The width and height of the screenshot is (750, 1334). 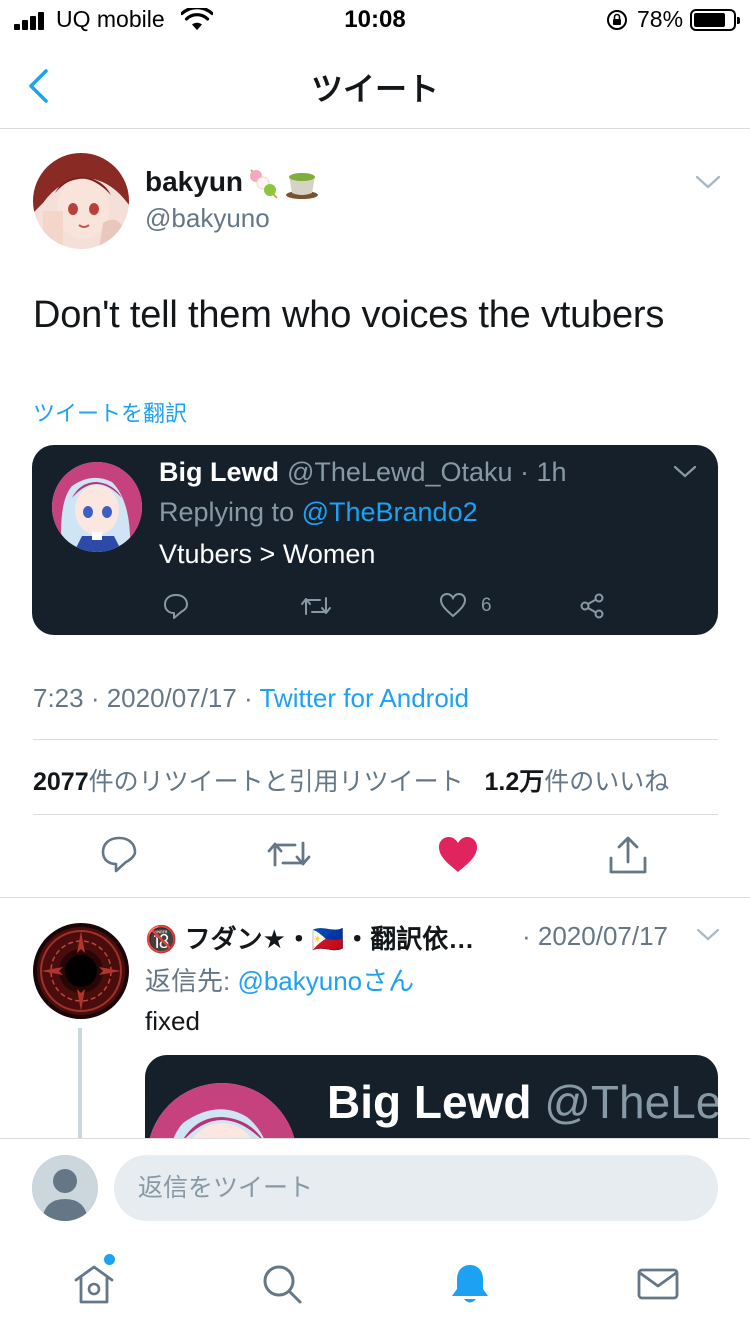 I want to click on reply-image-text: Big Lewd @TheLe, so click(x=522, y=1102).